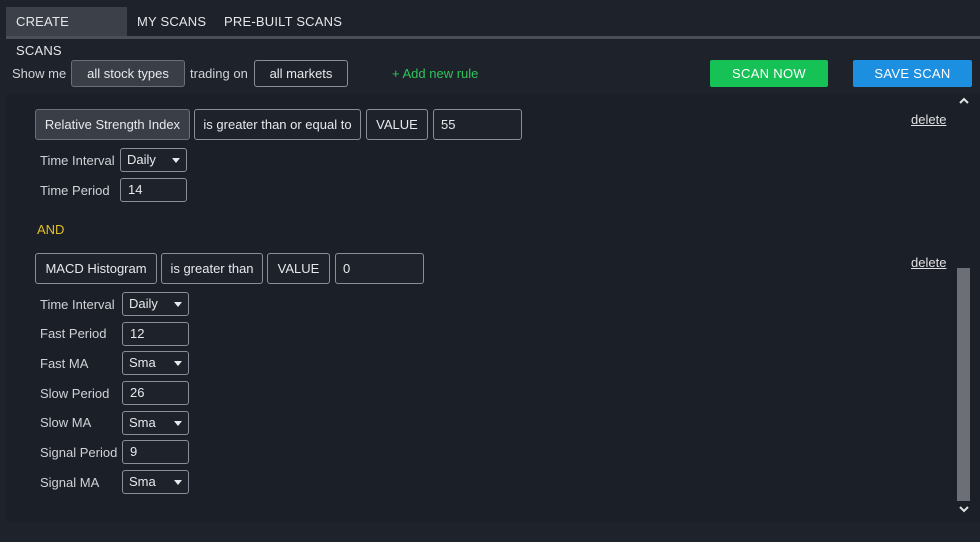 The image size is (980, 542). What do you see at coordinates (39, 73) in the screenshot?
I see `show-me-label: Show me` at bounding box center [39, 73].